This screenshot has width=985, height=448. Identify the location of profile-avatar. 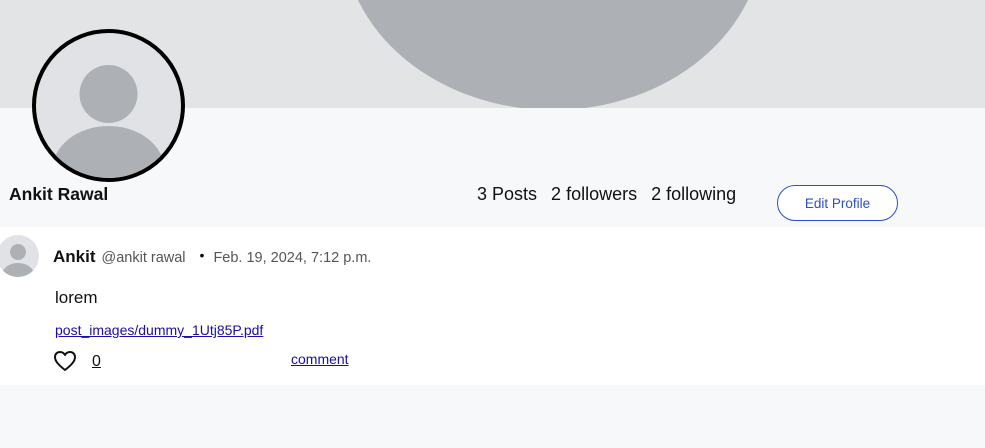
(108, 105).